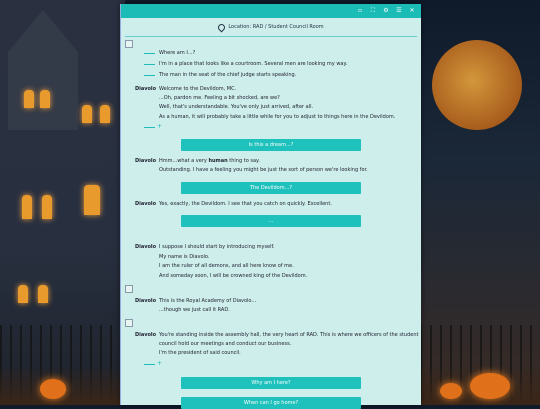 This screenshot has height=409, width=540. Describe the element at coordinates (200, 353) in the screenshot. I see `dialogue-line: I'm the president of said council.` at that location.